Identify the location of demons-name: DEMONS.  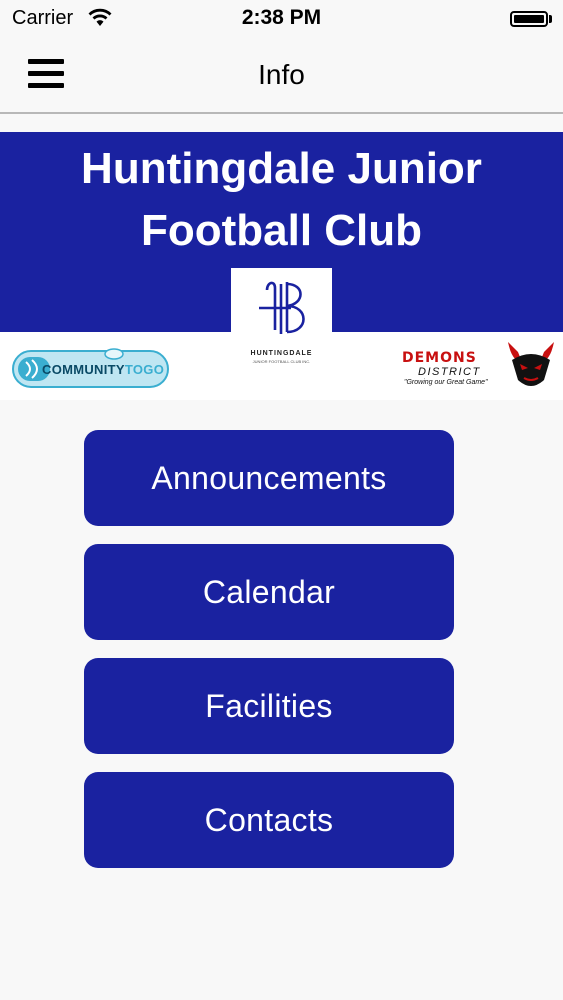
(439, 358).